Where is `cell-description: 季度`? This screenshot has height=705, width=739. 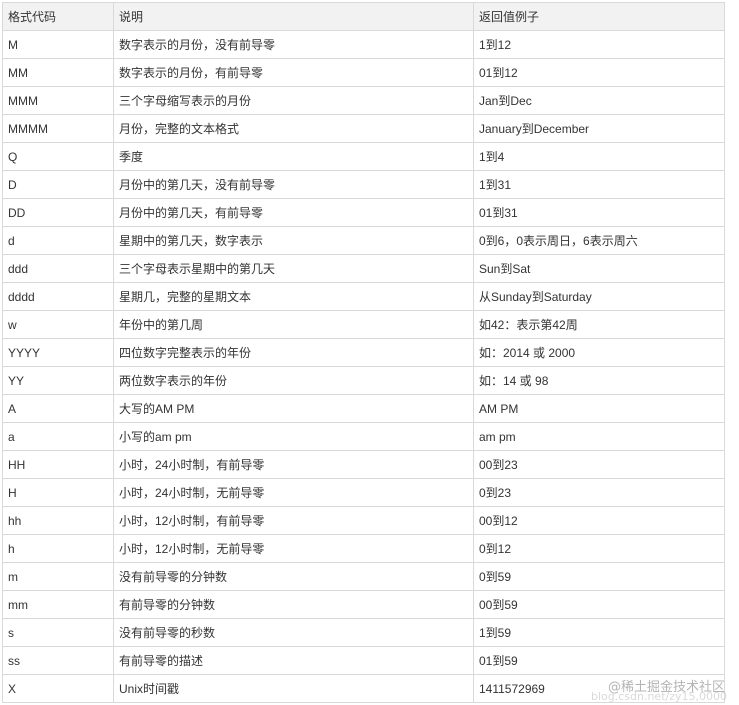
cell-description: 季度 is located at coordinates (293, 156).